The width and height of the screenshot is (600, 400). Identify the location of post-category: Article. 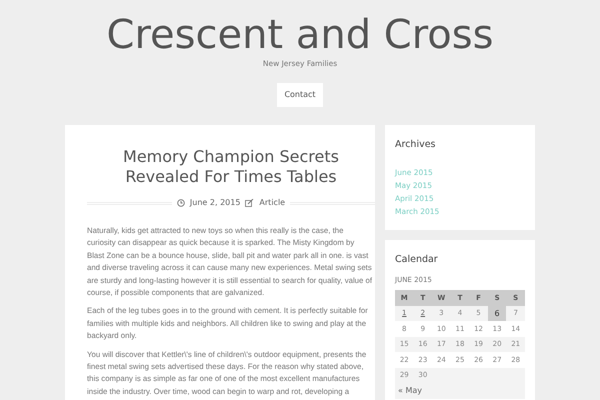
(272, 203).